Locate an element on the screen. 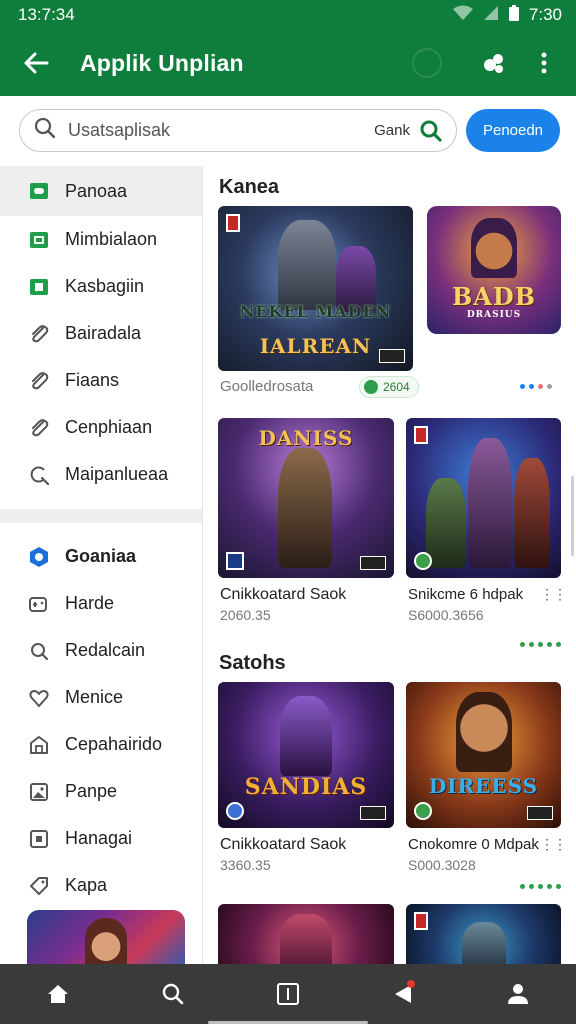  sidebar-item-label: Maipanlueaa is located at coordinates (117, 474).